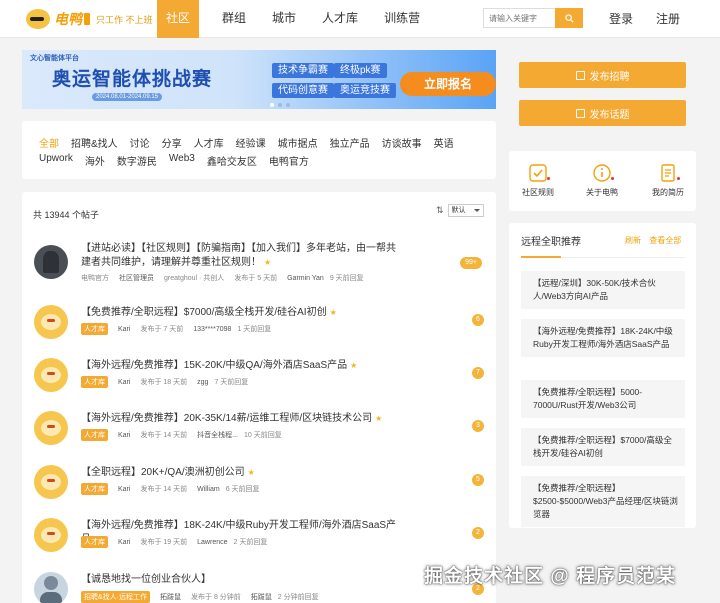 Image resolution: width=720 pixels, height=603 pixels. Describe the element at coordinates (603, 290) in the screenshot. I see `recommend-item: 【远程/深圳】30K-50K/技术合伙人/Web3方向AI产品` at that location.